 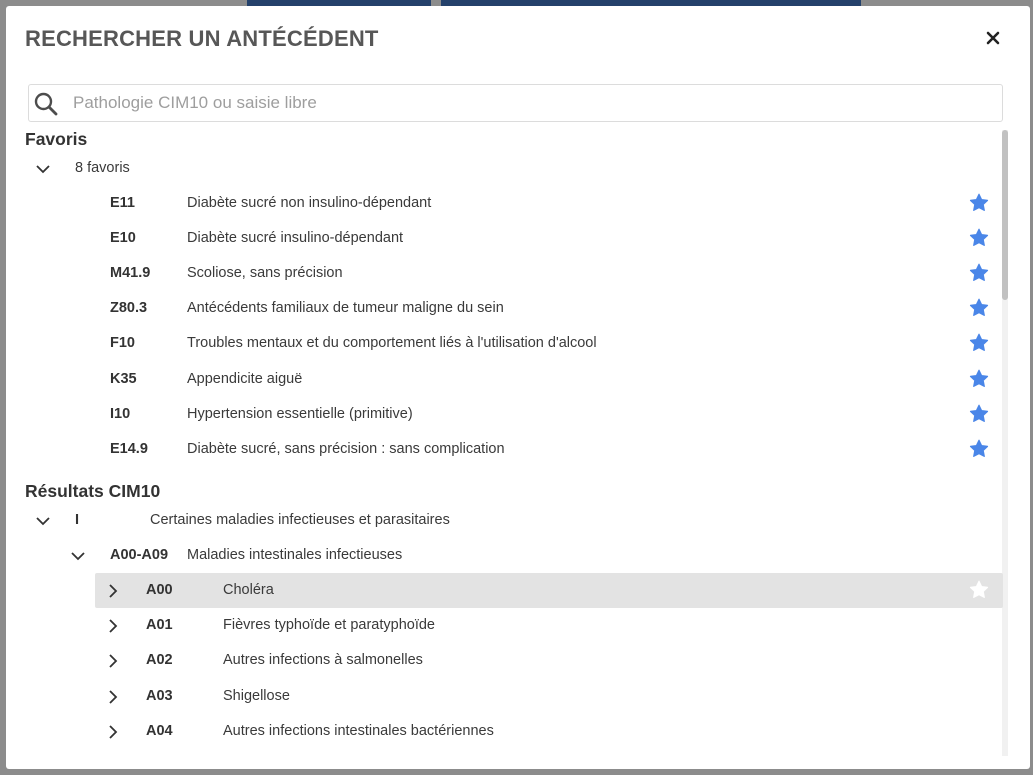 I want to click on favorite-code: E14.9, so click(x=129, y=448).